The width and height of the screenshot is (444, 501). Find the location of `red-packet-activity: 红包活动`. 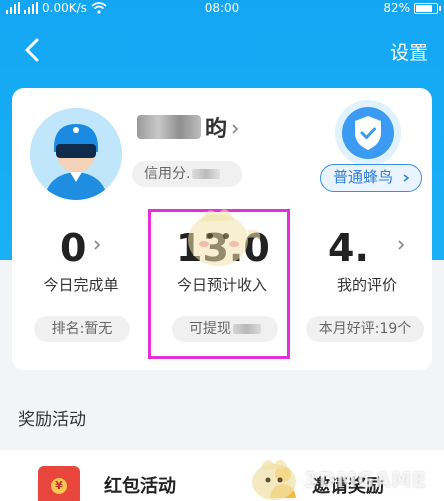

red-packet-activity: 红包活动 is located at coordinates (140, 485).